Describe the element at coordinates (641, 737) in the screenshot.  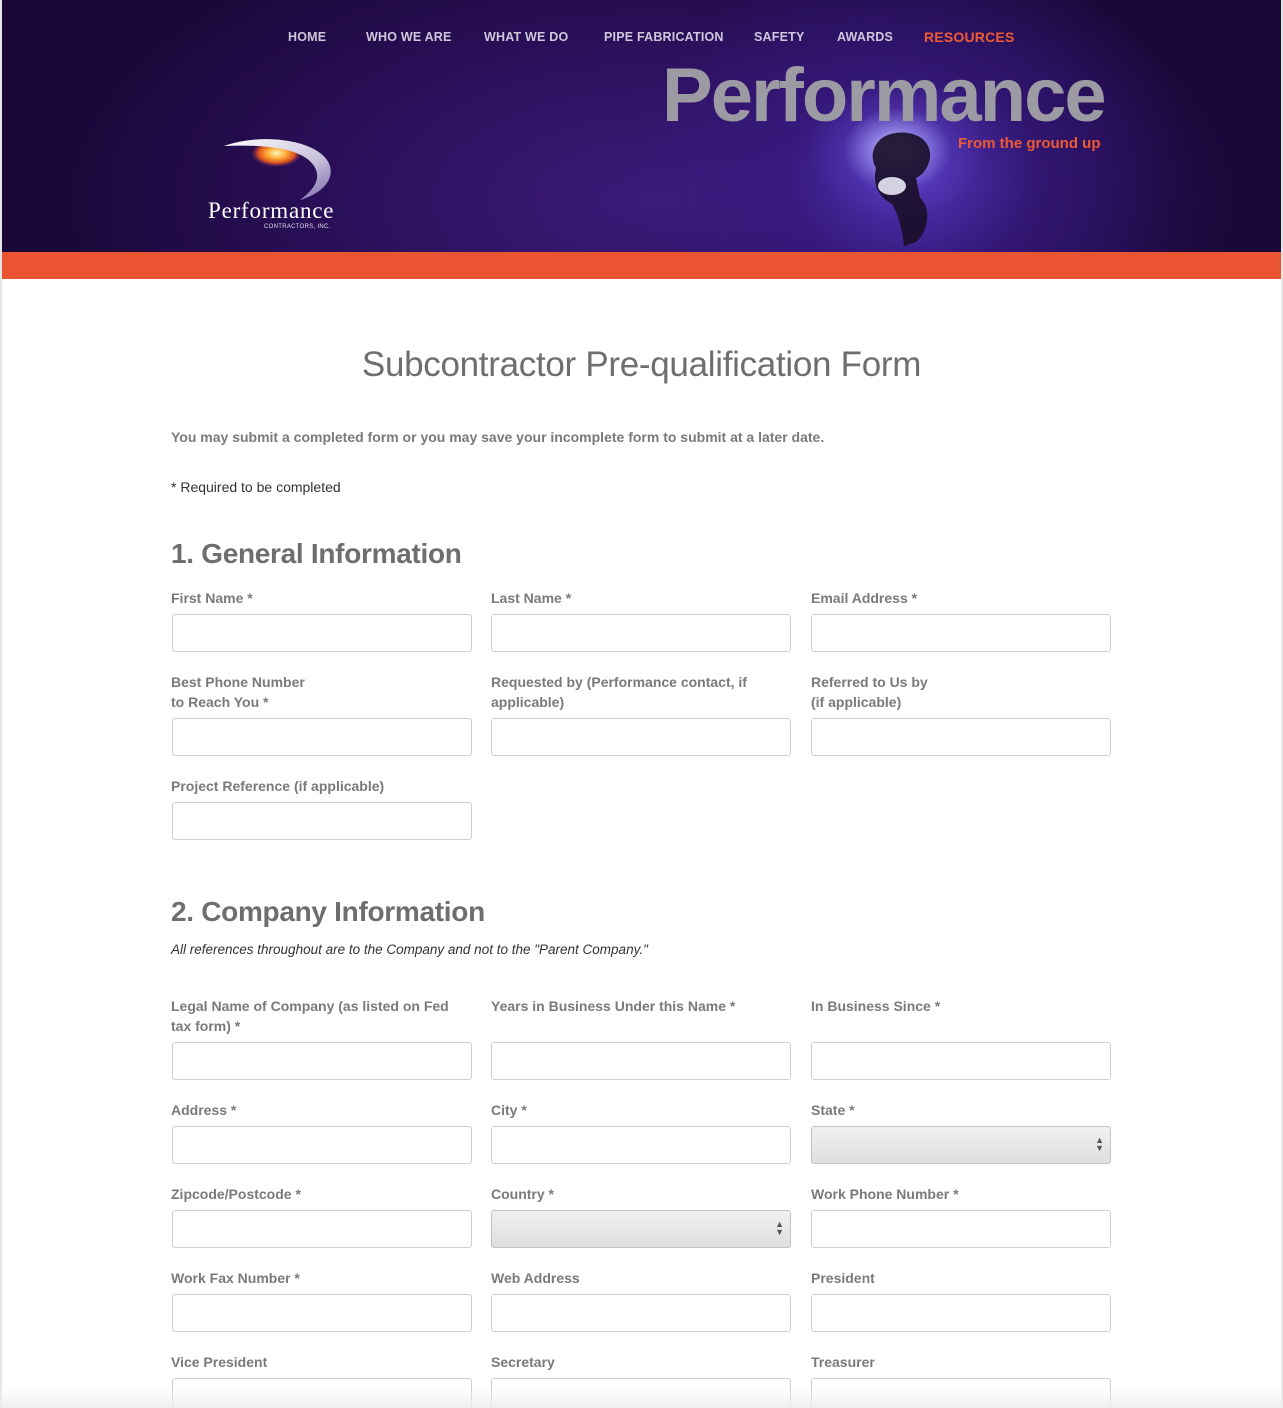
I see `requested-by-input` at that location.